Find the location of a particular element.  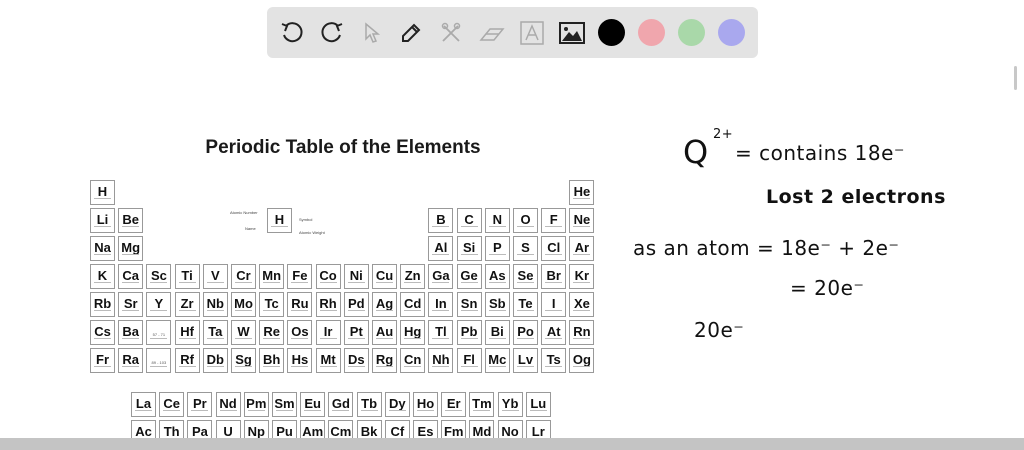

element-symbol: N is located at coordinates (497, 219).